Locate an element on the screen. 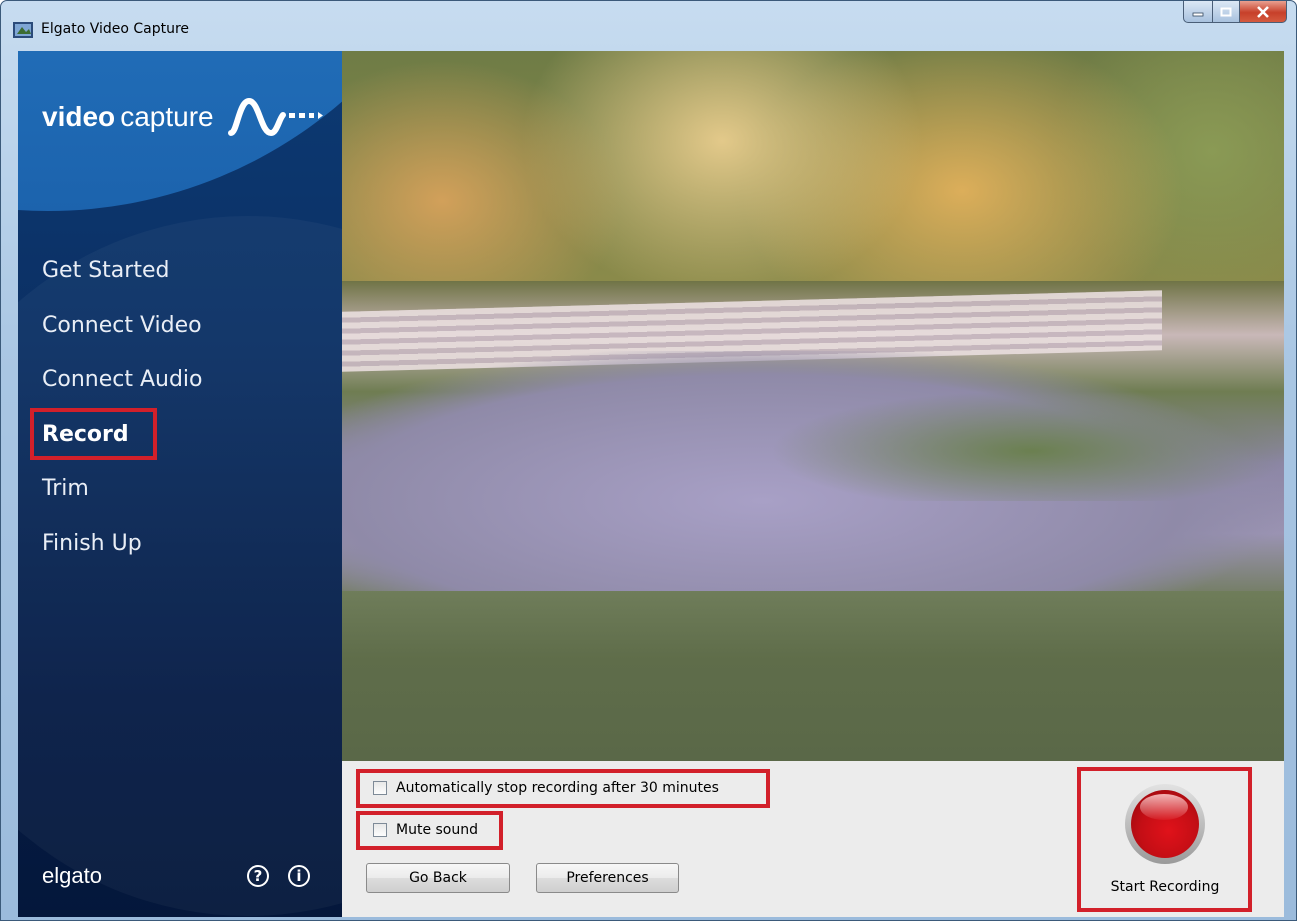 This screenshot has height=921, width=1297. mute-option: Mute sound is located at coordinates (425, 830).